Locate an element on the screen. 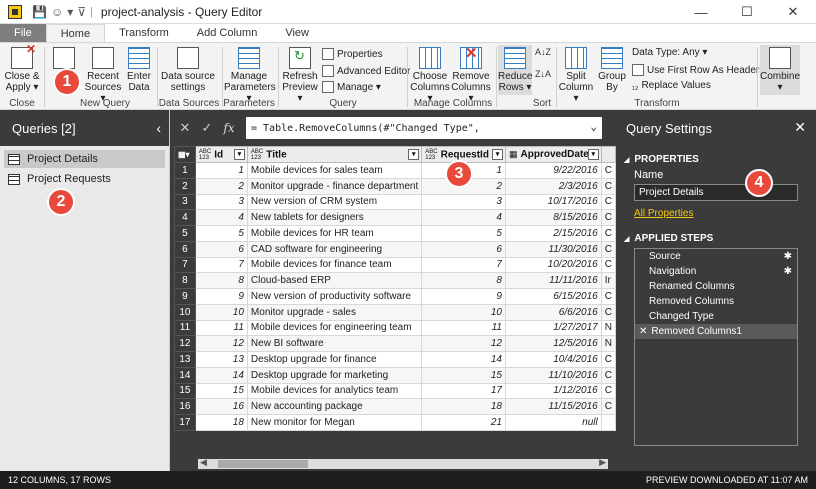 The image size is (816, 489). formula-input: = Table.RemoveColumns(#"Changed Type", ⌄ is located at coordinates (424, 128).